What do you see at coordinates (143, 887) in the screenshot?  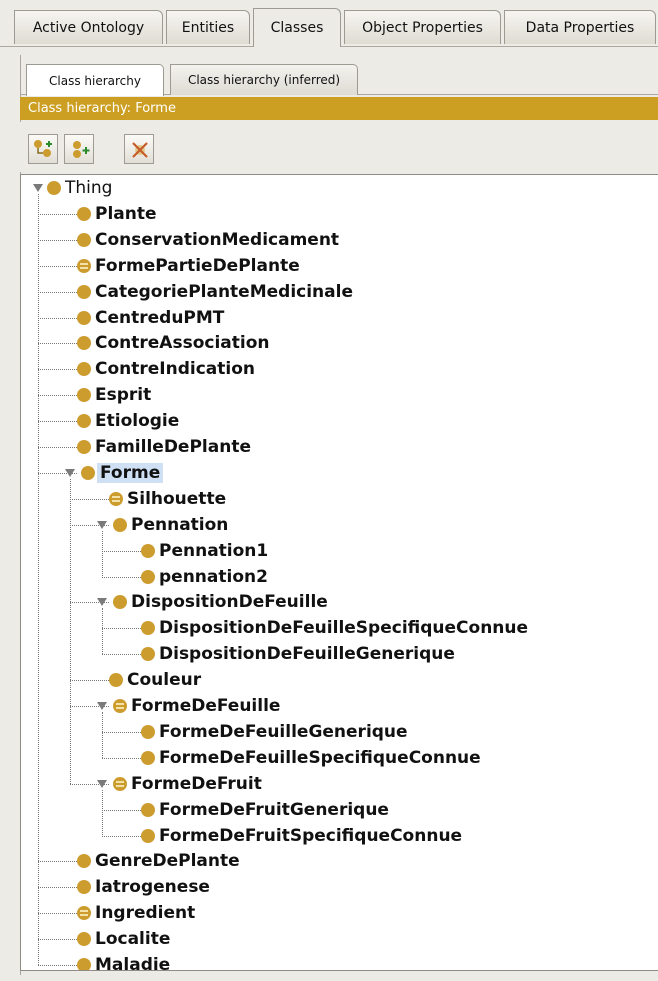 I see `tree-node-iatrogenese: Iatrogenese` at bounding box center [143, 887].